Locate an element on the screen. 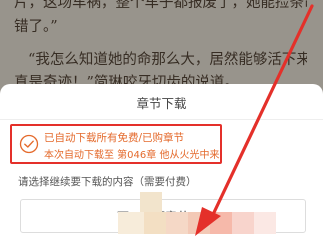 This screenshot has width=323, height=250. status-text-progress: 本次自动下载至 第046章 他从火光中来 is located at coordinates (132, 155).